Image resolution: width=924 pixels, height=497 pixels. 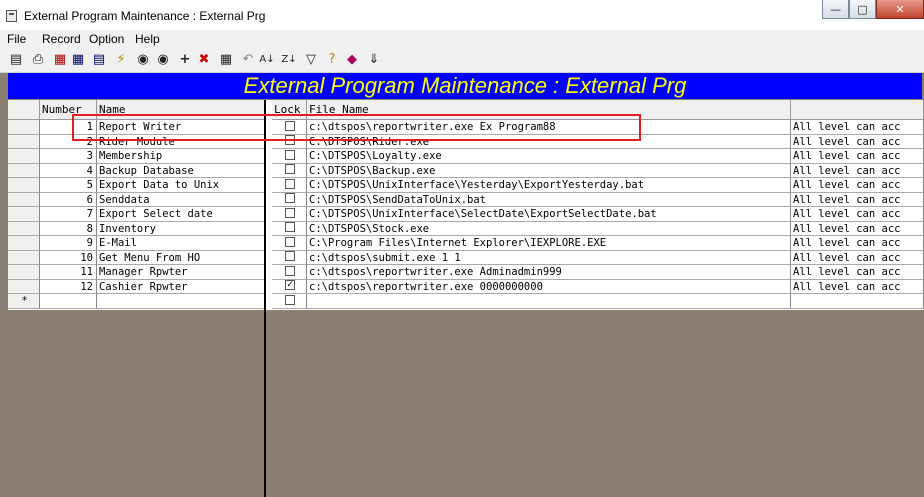 I want to click on help-icon: ?, so click(x=332, y=60).